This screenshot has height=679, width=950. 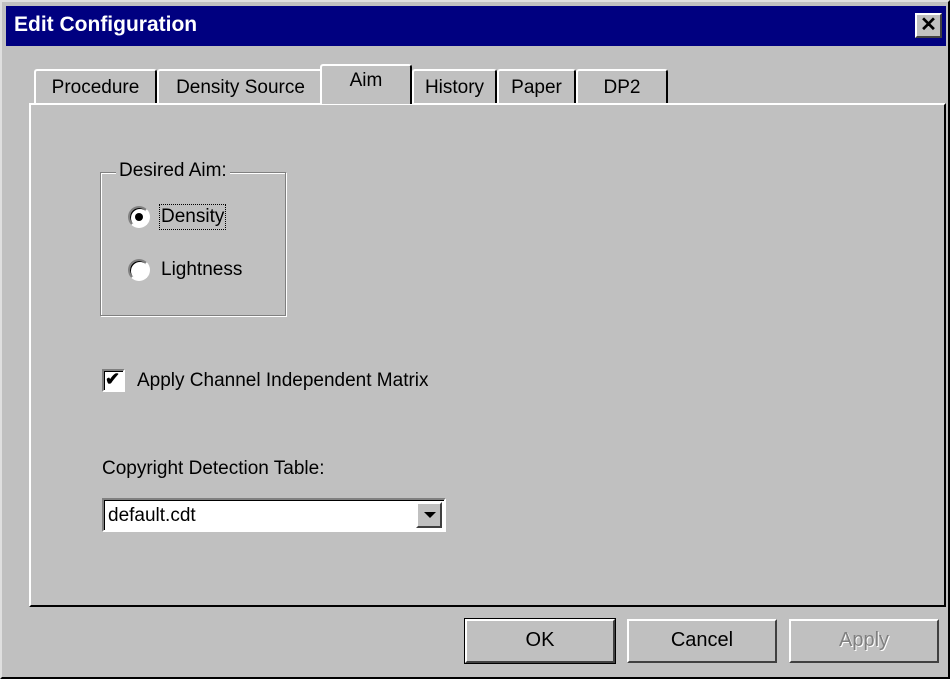 I want to click on ok-button: OK, so click(x=540, y=641).